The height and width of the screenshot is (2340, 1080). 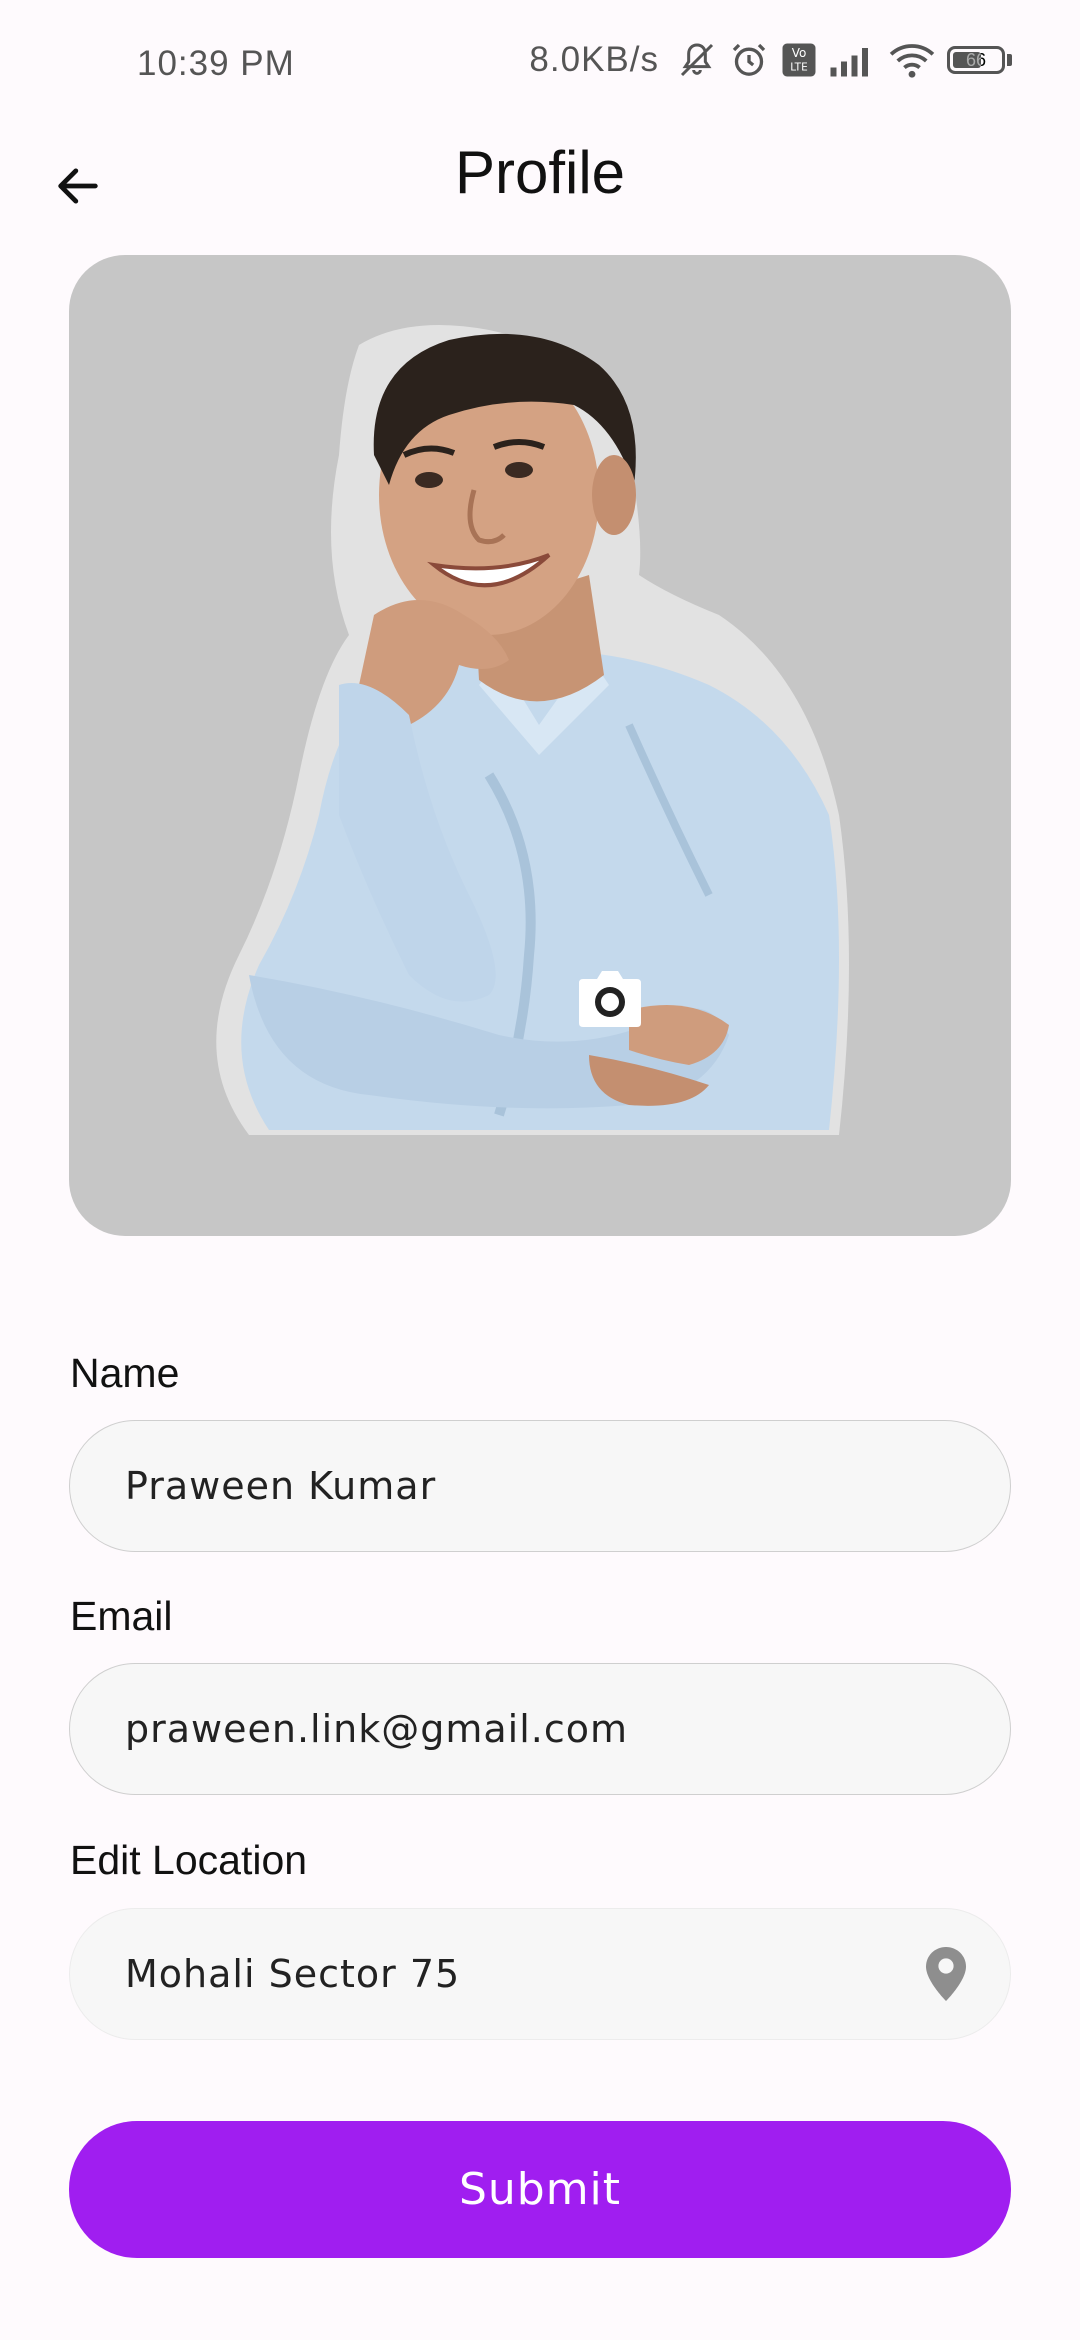 I want to click on wifi-icon, so click(x=912, y=60).